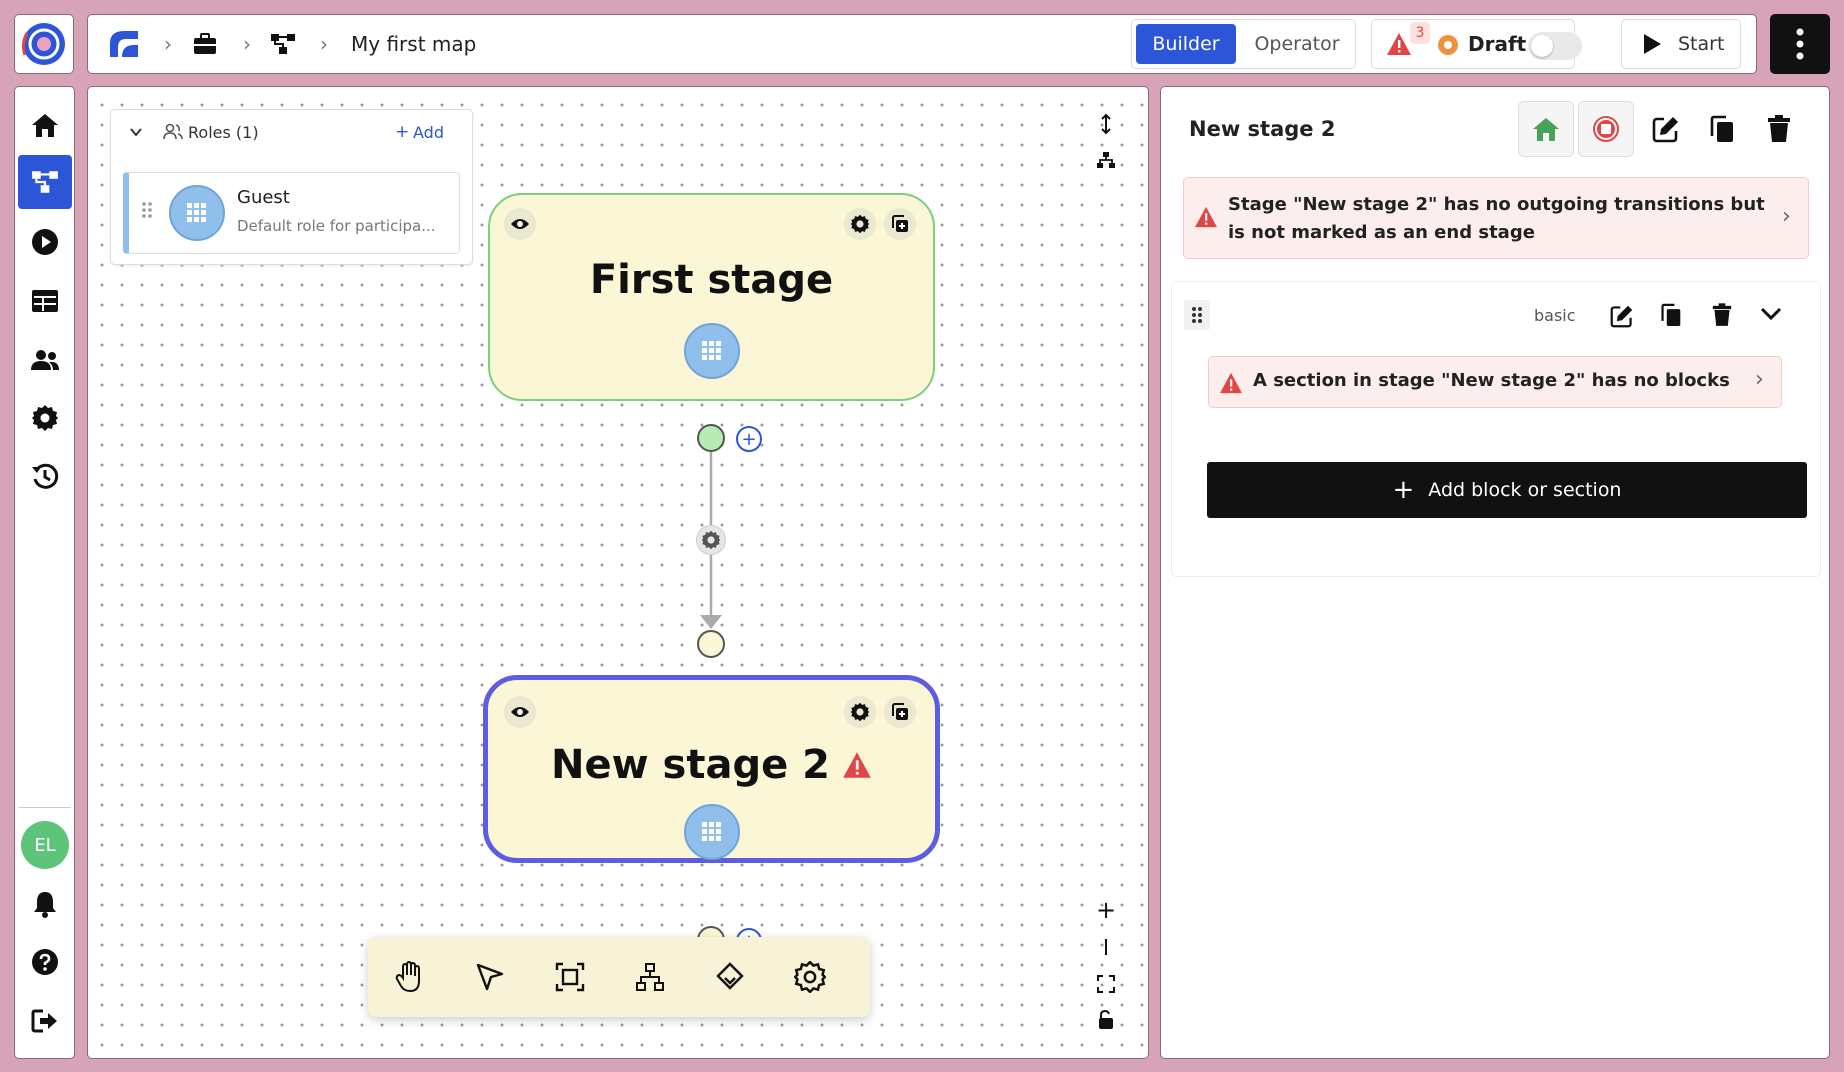 Image resolution: width=1844 pixels, height=1072 pixels. I want to click on zoom-in-icon: +, so click(1106, 910).